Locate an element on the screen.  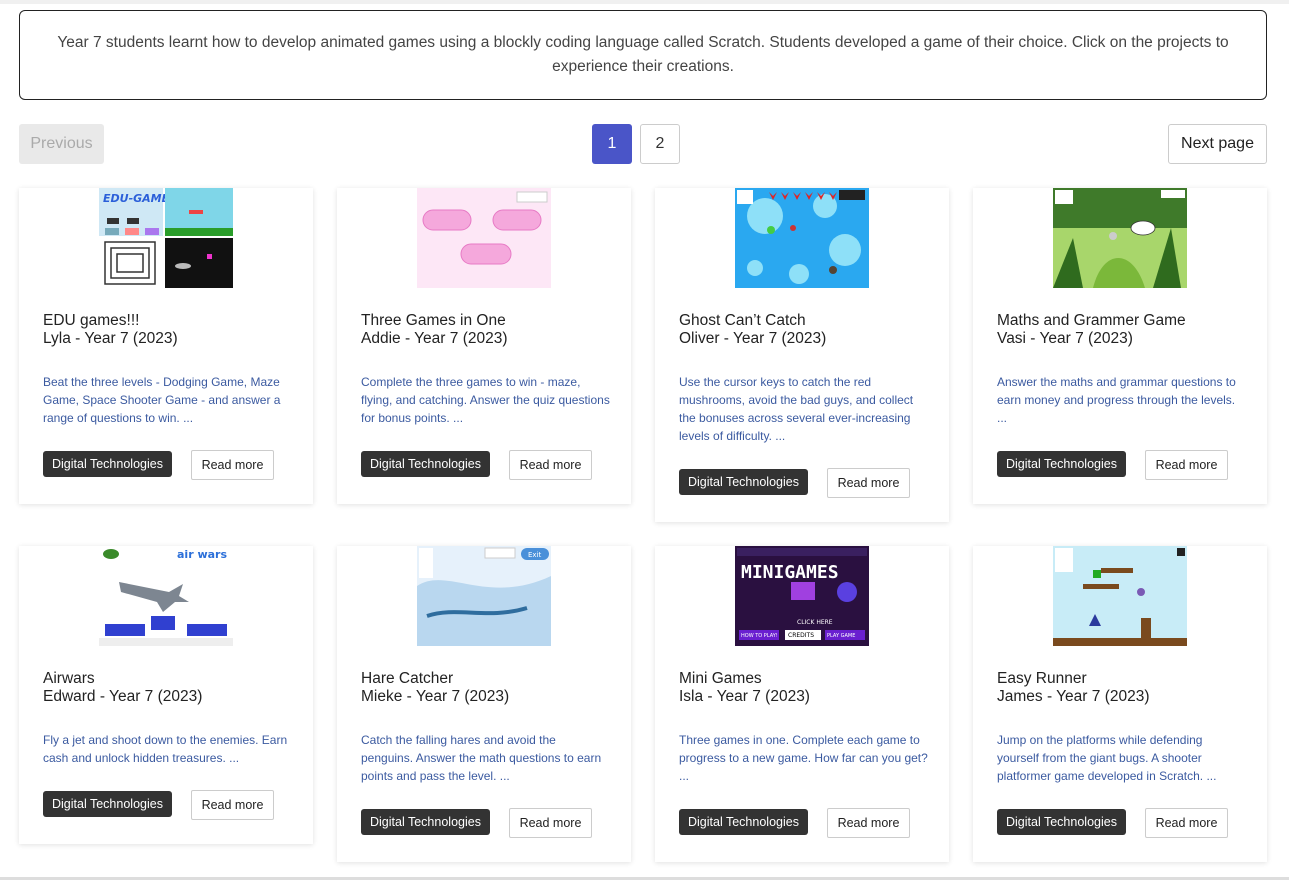
top-strip is located at coordinates (644, 2).